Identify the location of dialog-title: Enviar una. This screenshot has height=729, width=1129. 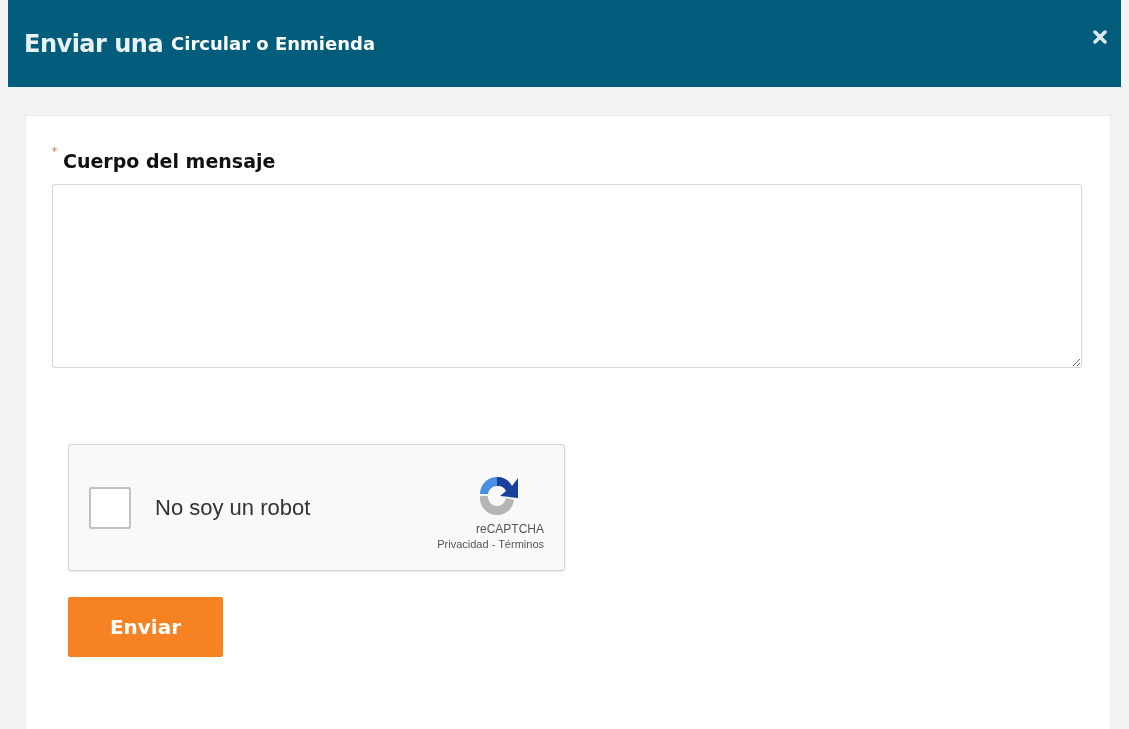
(94, 43).